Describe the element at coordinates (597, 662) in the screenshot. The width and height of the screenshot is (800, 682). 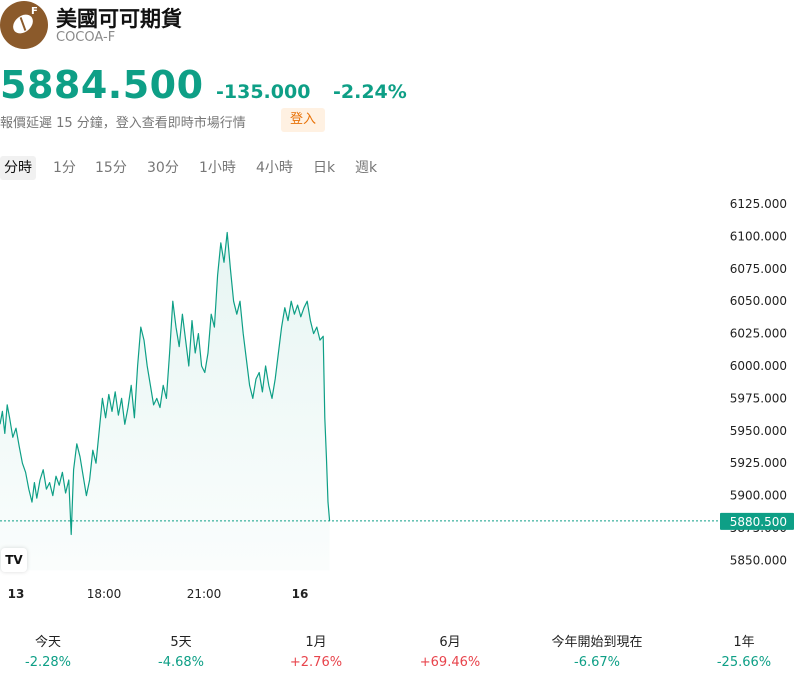
I see `perf-value: -6.67%` at that location.